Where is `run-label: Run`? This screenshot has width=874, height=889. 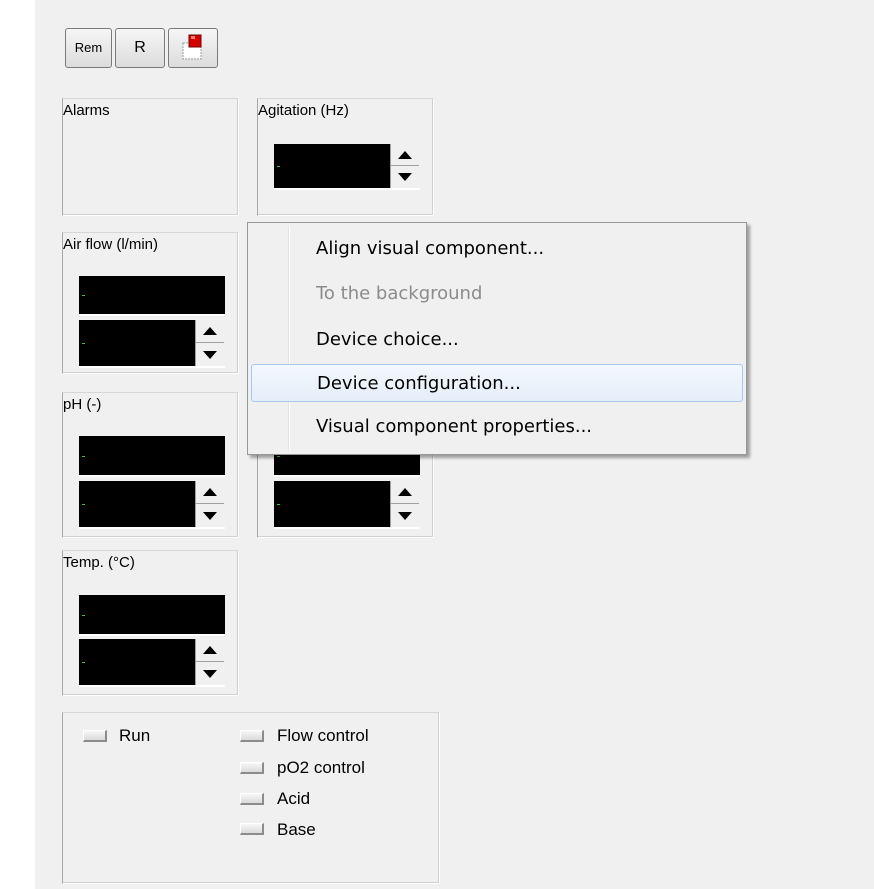 run-label: Run is located at coordinates (135, 735).